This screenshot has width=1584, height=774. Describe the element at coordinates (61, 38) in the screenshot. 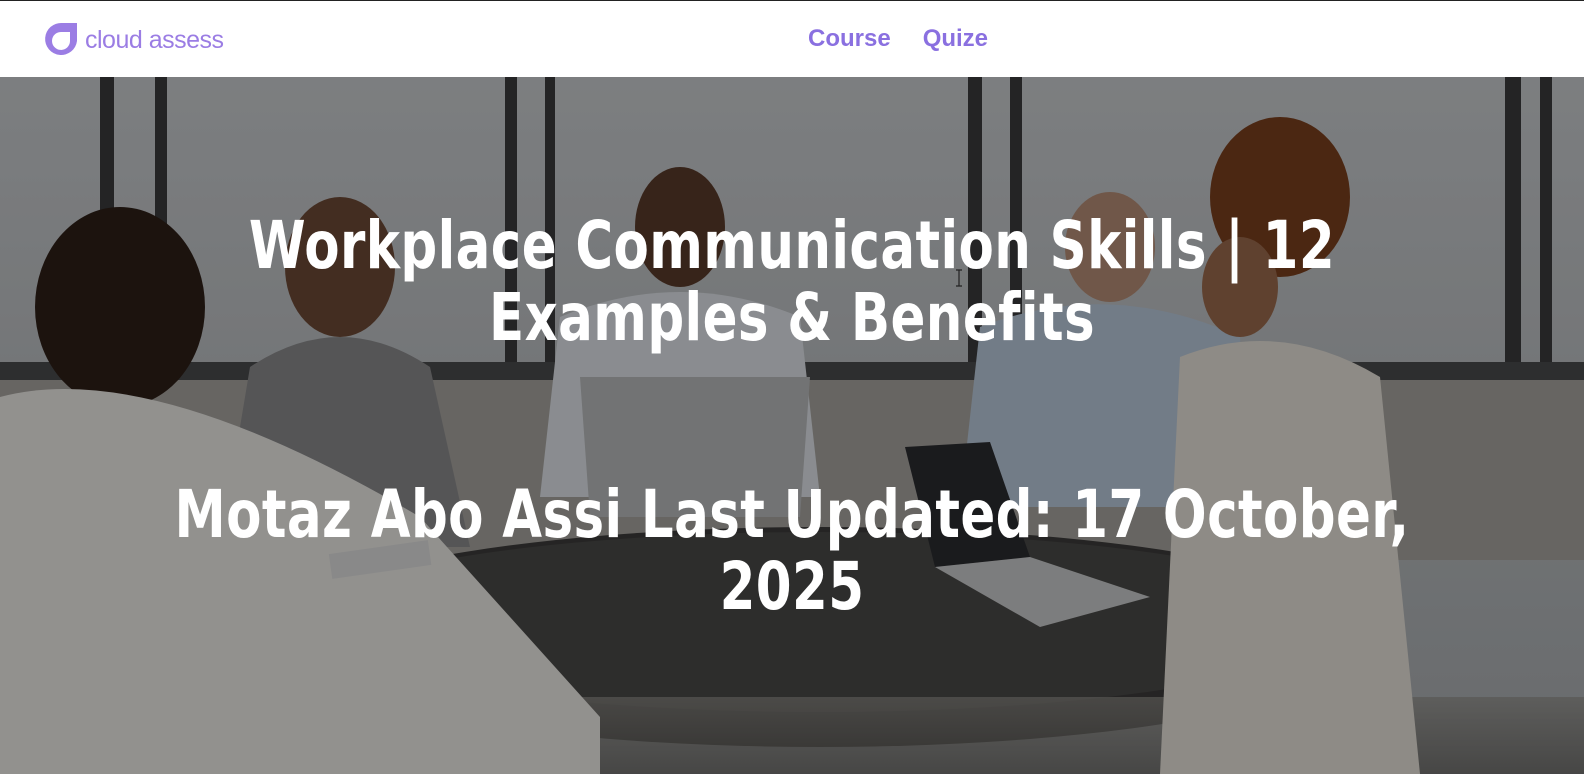

I see `cloud-assess-logo-icon` at that location.